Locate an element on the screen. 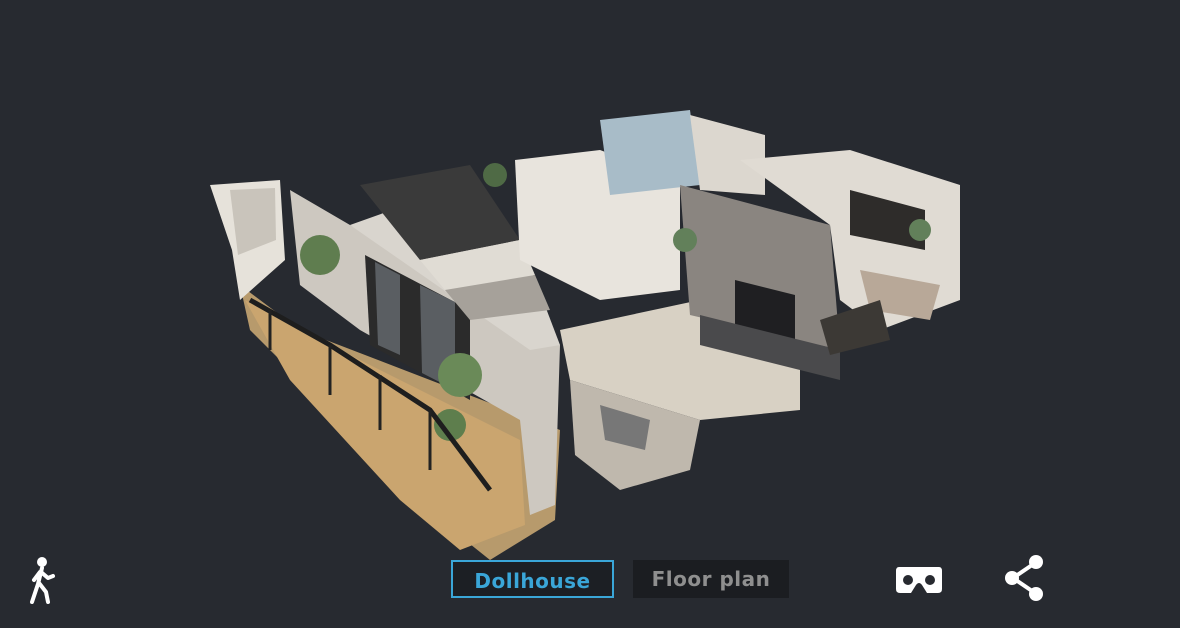  walk-mode-button is located at coordinates (42, 580).